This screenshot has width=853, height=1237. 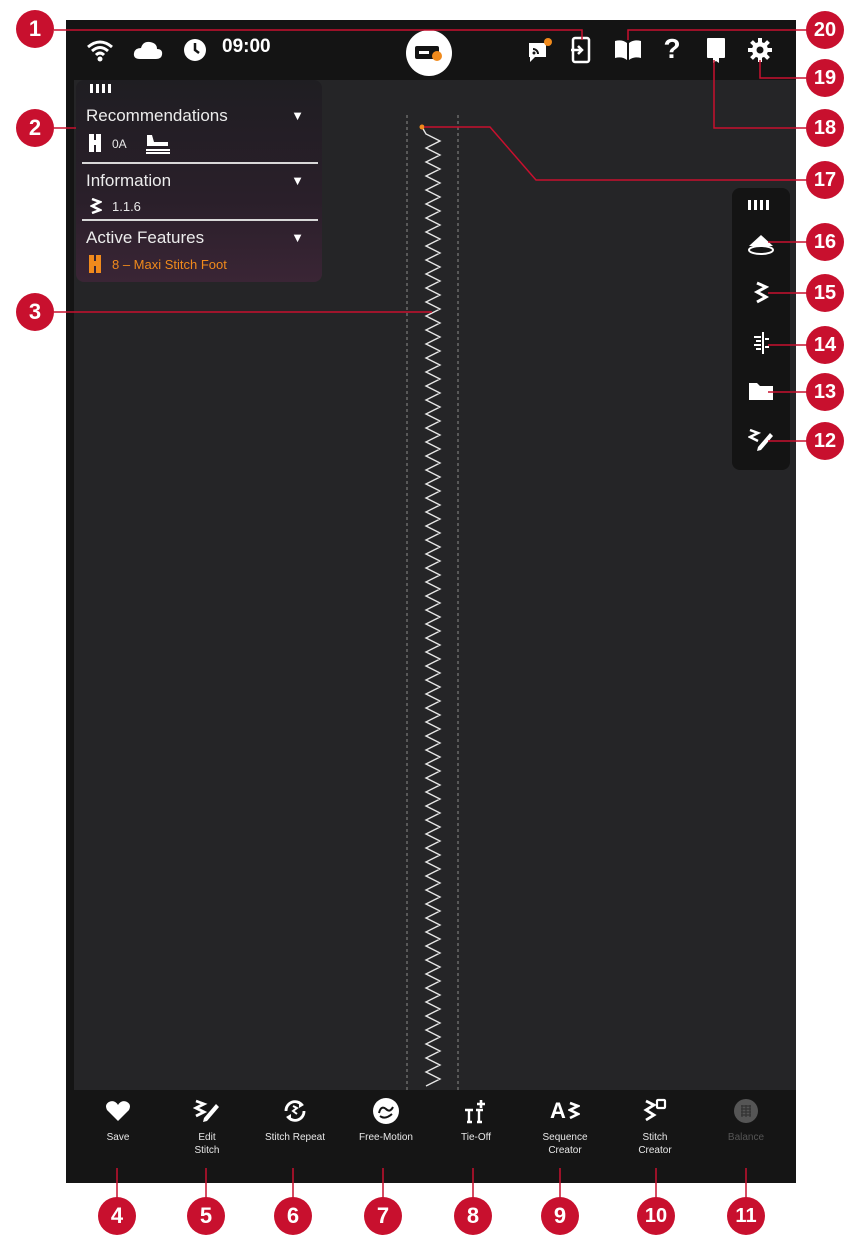 I want to click on callout-6: 6, so click(x=293, y=1216).